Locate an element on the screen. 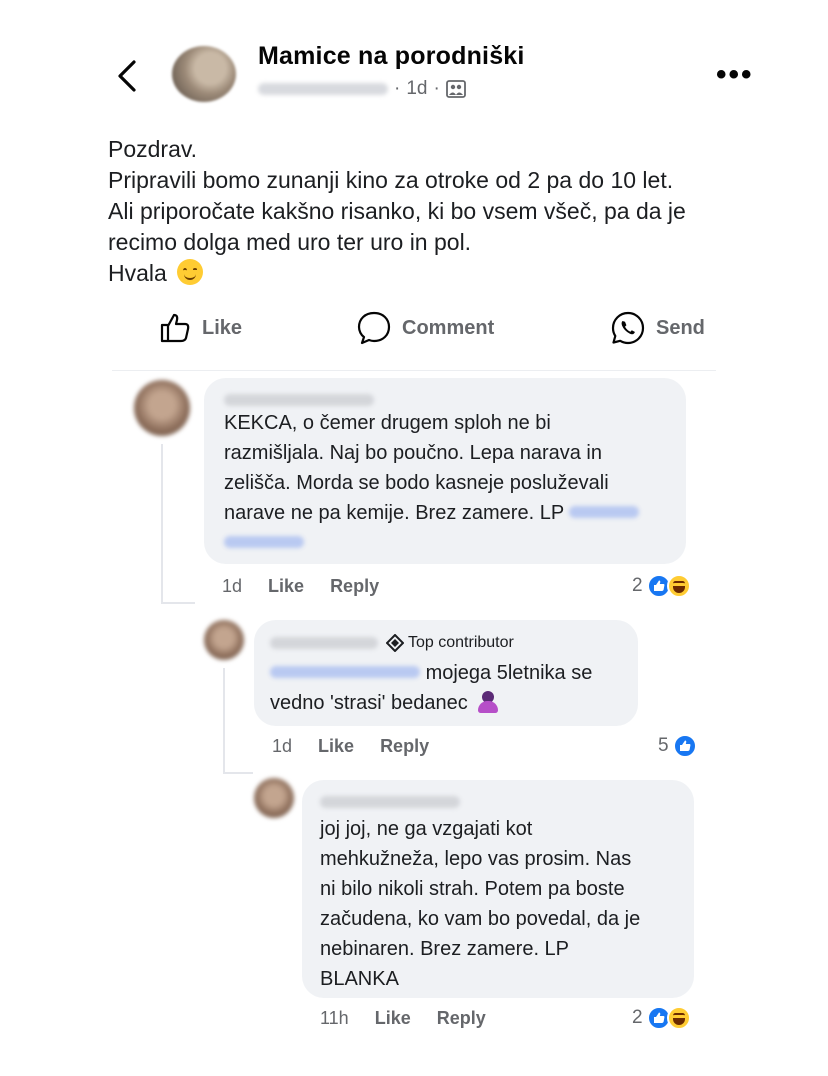 The image size is (828, 1076). comment-line: narave ne pa kemije. Brez zamere. LP is located at coordinates (394, 513).